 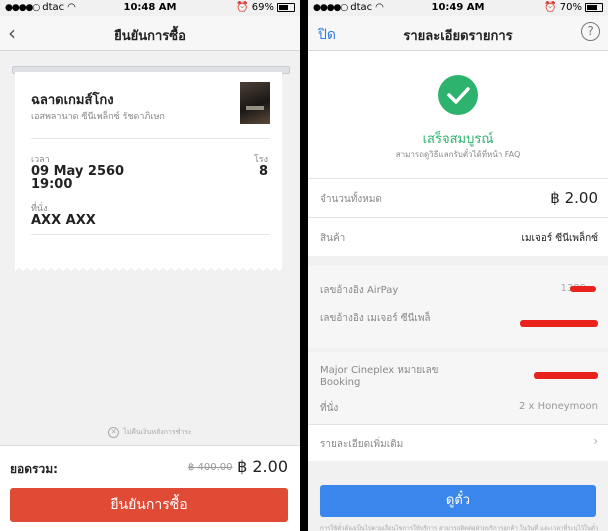 I want to click on no-refund-note: ✕ ไม่คืนเงินหลังการชำระ, so click(x=150, y=432).